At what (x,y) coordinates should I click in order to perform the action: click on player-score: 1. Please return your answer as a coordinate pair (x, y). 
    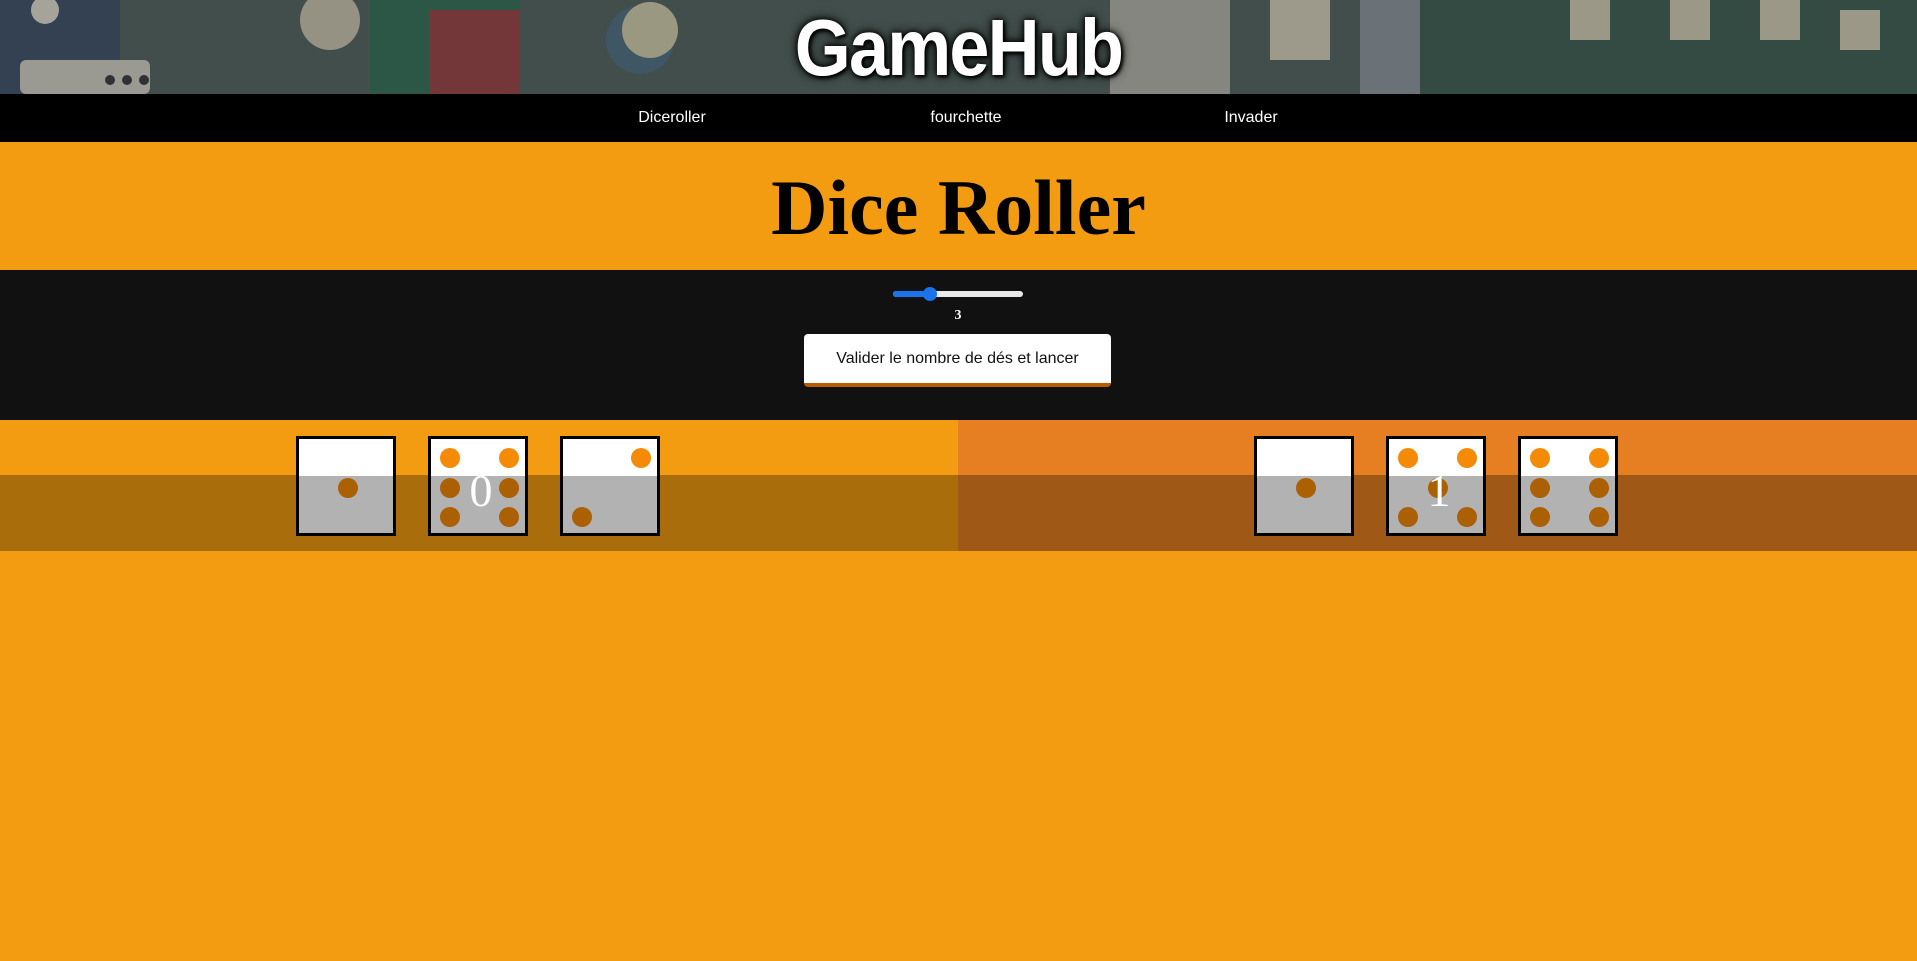
    Looking at the image, I should click on (1439, 490).